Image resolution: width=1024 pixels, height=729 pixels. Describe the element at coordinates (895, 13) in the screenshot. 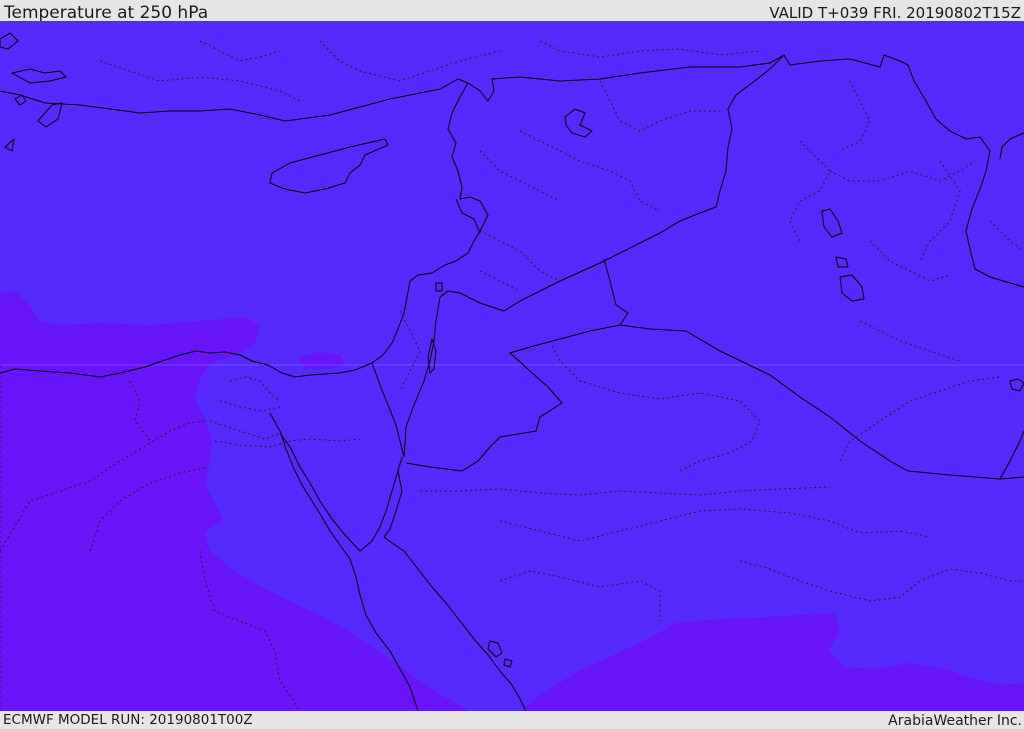

I see `valid-time: VALID T+039 FRI. 20190802T15Z` at that location.